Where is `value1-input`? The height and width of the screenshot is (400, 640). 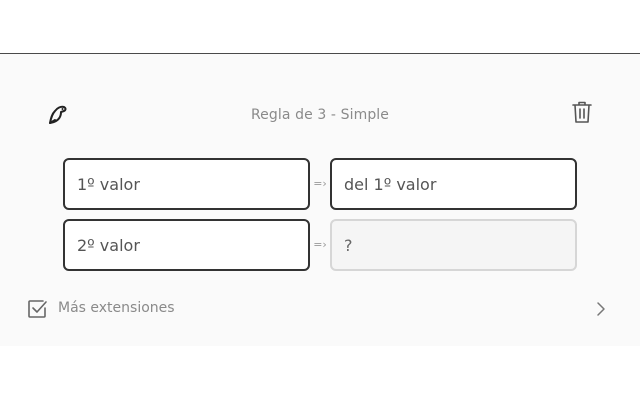
value1-input is located at coordinates (186, 184).